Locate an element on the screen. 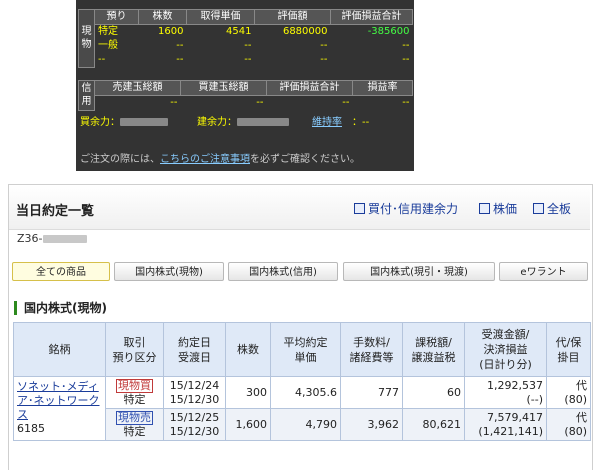 The image size is (597, 470). stock-code: 6185 is located at coordinates (31, 428).